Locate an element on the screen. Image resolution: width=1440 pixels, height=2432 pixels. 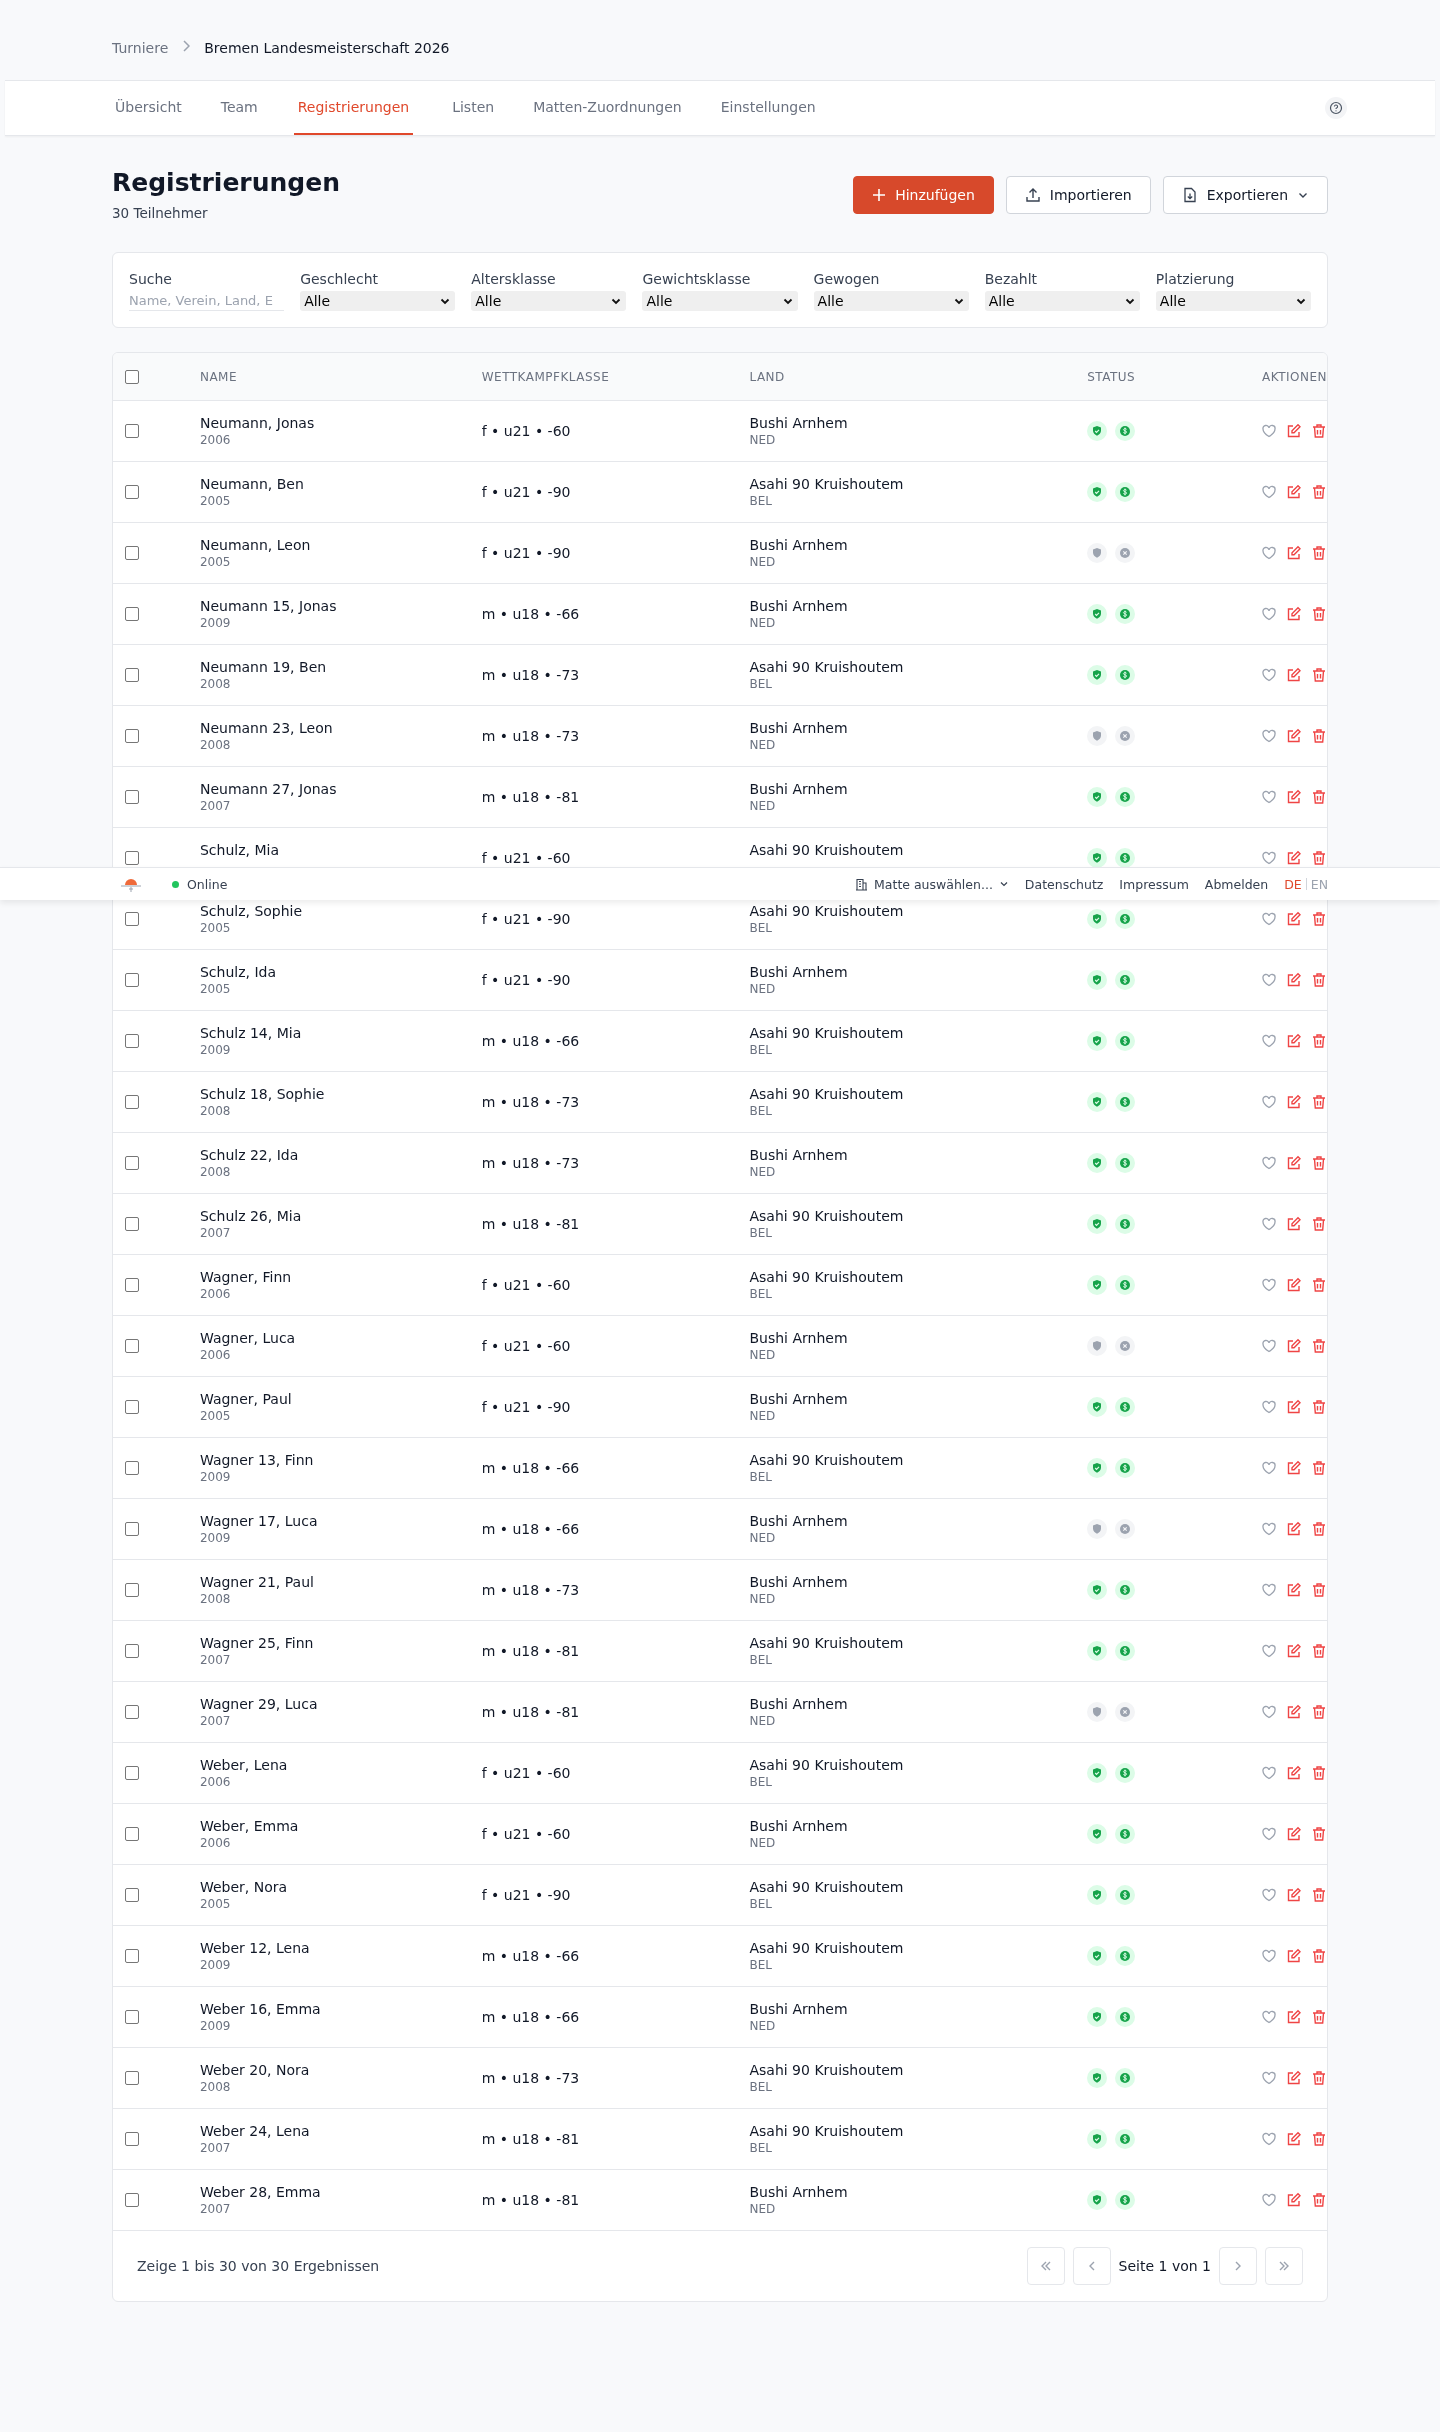
language-option: DE is located at coordinates (1293, 884).